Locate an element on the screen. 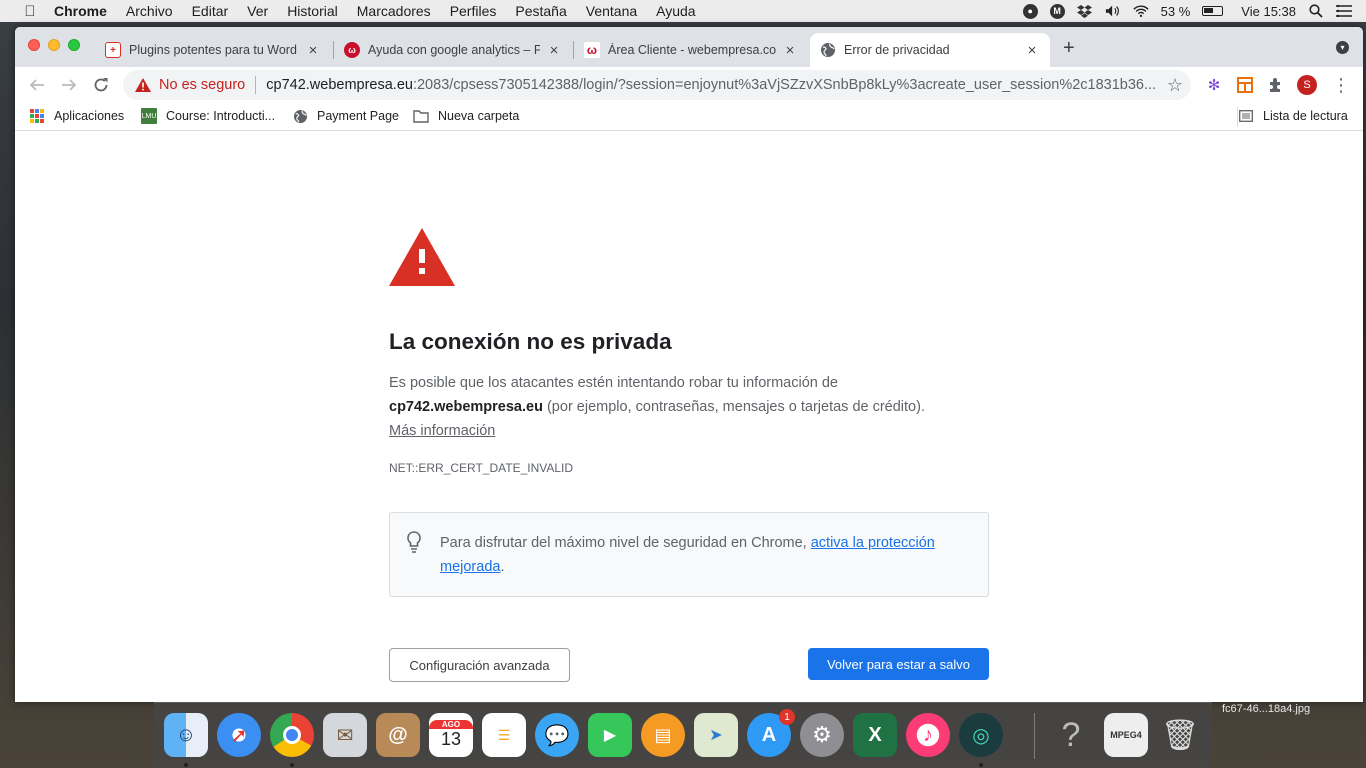  bookmark-aplicaciones: Aplicaciones is located at coordinates (76, 116).